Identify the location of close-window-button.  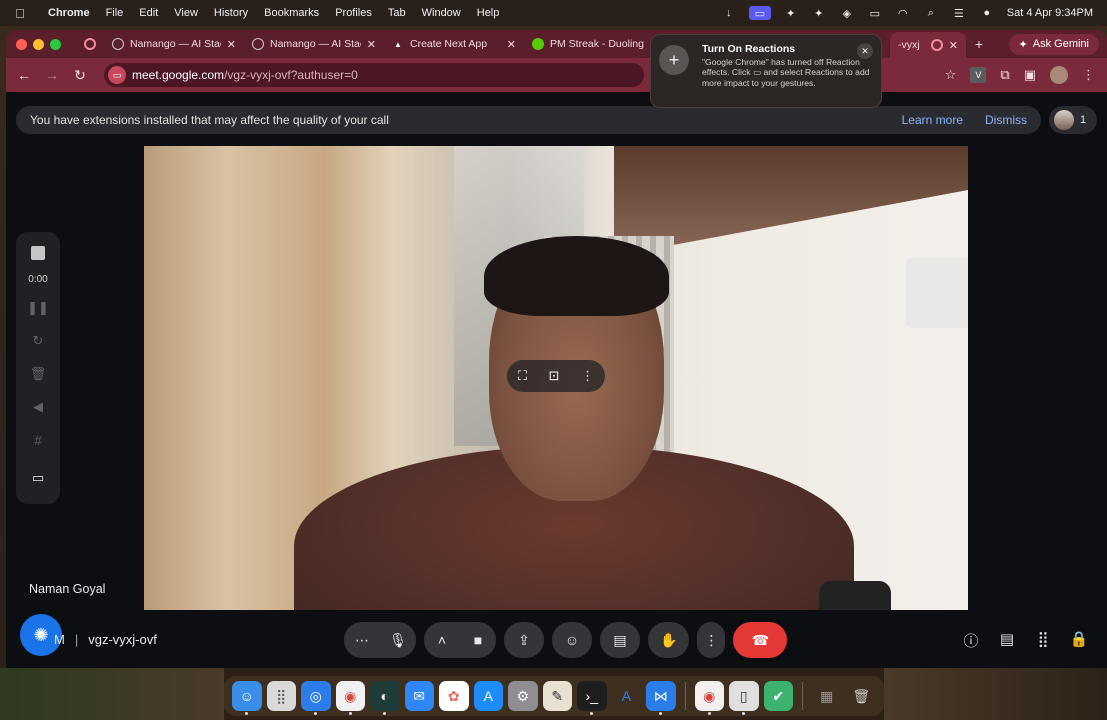
(21, 44).